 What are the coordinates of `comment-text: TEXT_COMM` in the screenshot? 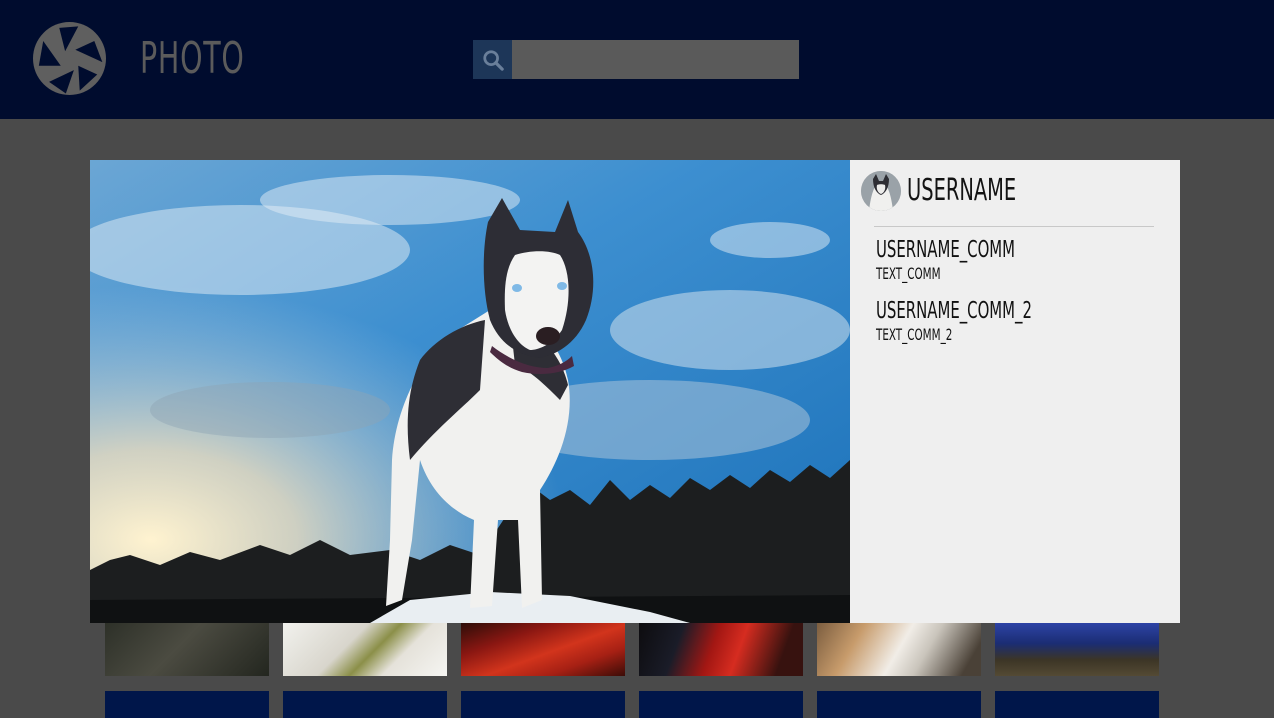 It's located at (908, 273).